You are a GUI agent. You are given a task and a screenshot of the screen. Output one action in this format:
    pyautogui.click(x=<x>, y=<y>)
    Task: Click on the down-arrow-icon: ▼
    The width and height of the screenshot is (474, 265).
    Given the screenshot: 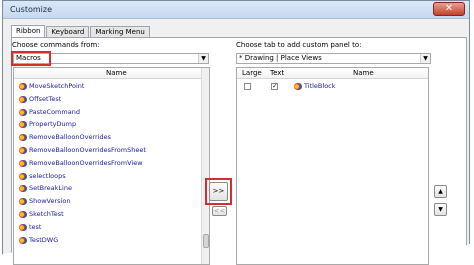 What is the action you would take?
    pyautogui.click(x=440, y=209)
    